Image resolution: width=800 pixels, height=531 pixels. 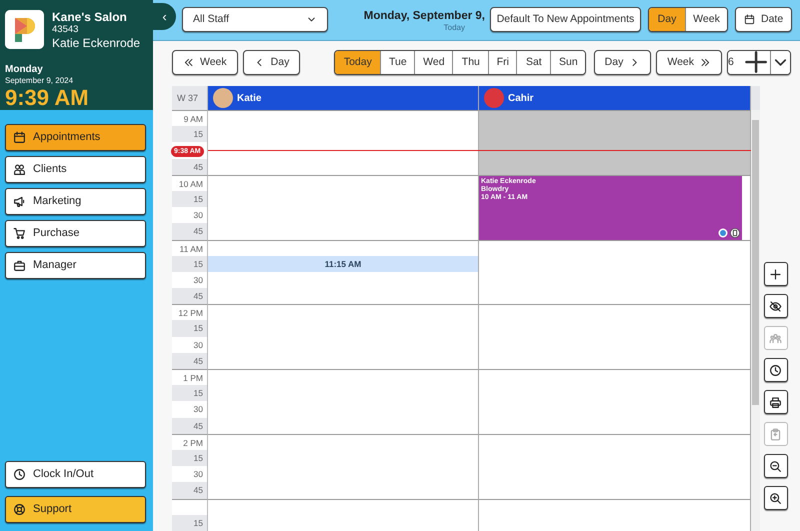 What do you see at coordinates (255, 19) in the screenshot?
I see `staff-select: All Staff` at bounding box center [255, 19].